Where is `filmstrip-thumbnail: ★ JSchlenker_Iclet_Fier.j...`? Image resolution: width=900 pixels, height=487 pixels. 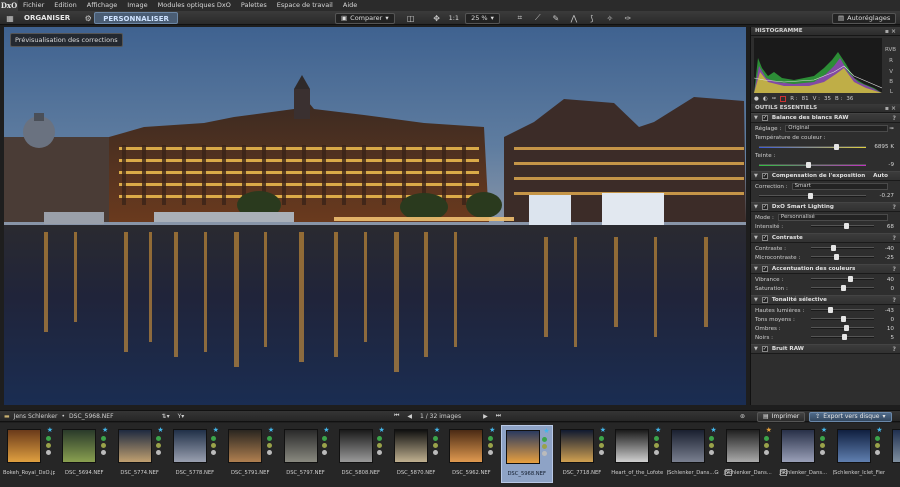 filmstrip-thumbnail: ★ JSchlenker_Iclet_Fier.j... is located at coordinates (859, 454).